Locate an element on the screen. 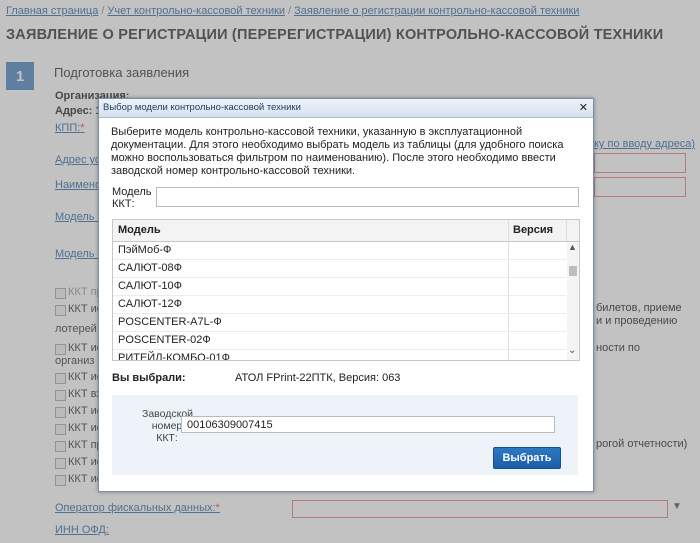 The height and width of the screenshot is (543, 700). table-row: РИТЕЙЛ-КОМБО-01Ф is located at coordinates (339, 355).